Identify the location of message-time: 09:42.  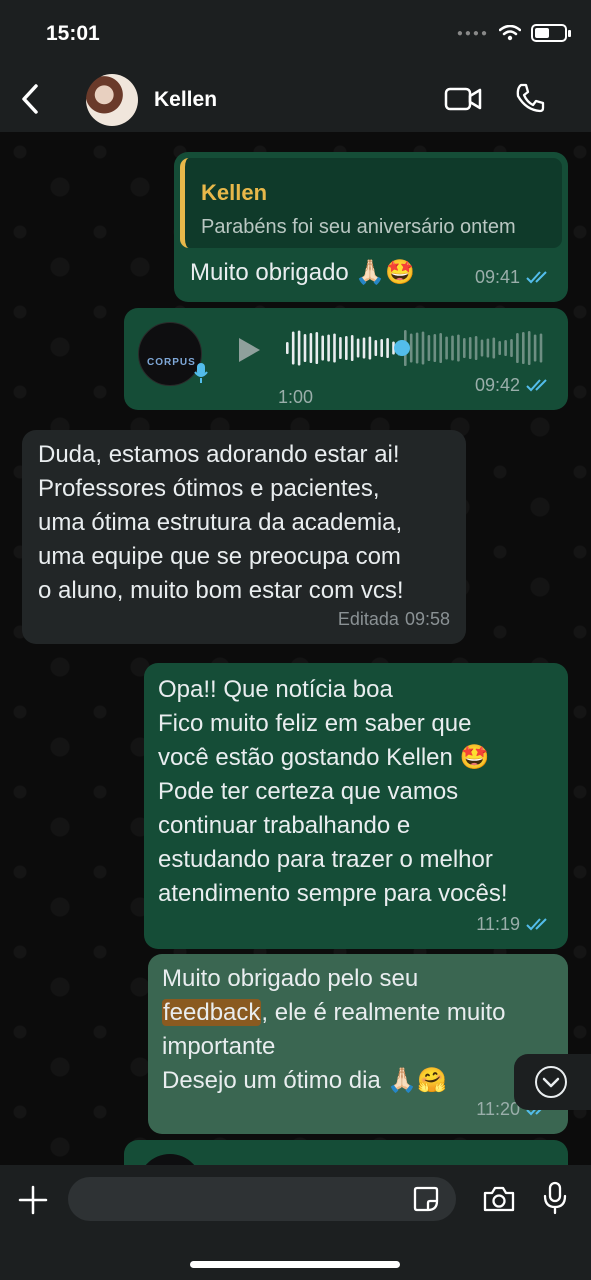
(497, 385).